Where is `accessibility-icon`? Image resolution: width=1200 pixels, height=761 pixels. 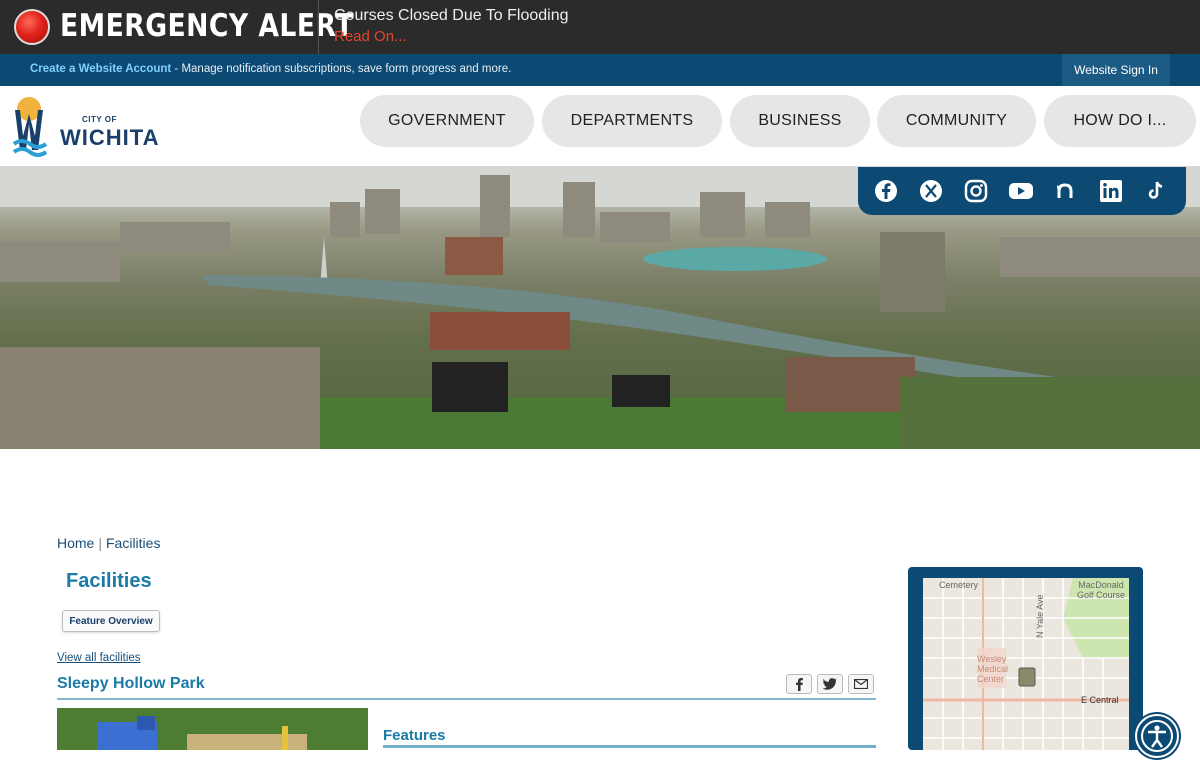
accessibility-icon is located at coordinates (1157, 736).